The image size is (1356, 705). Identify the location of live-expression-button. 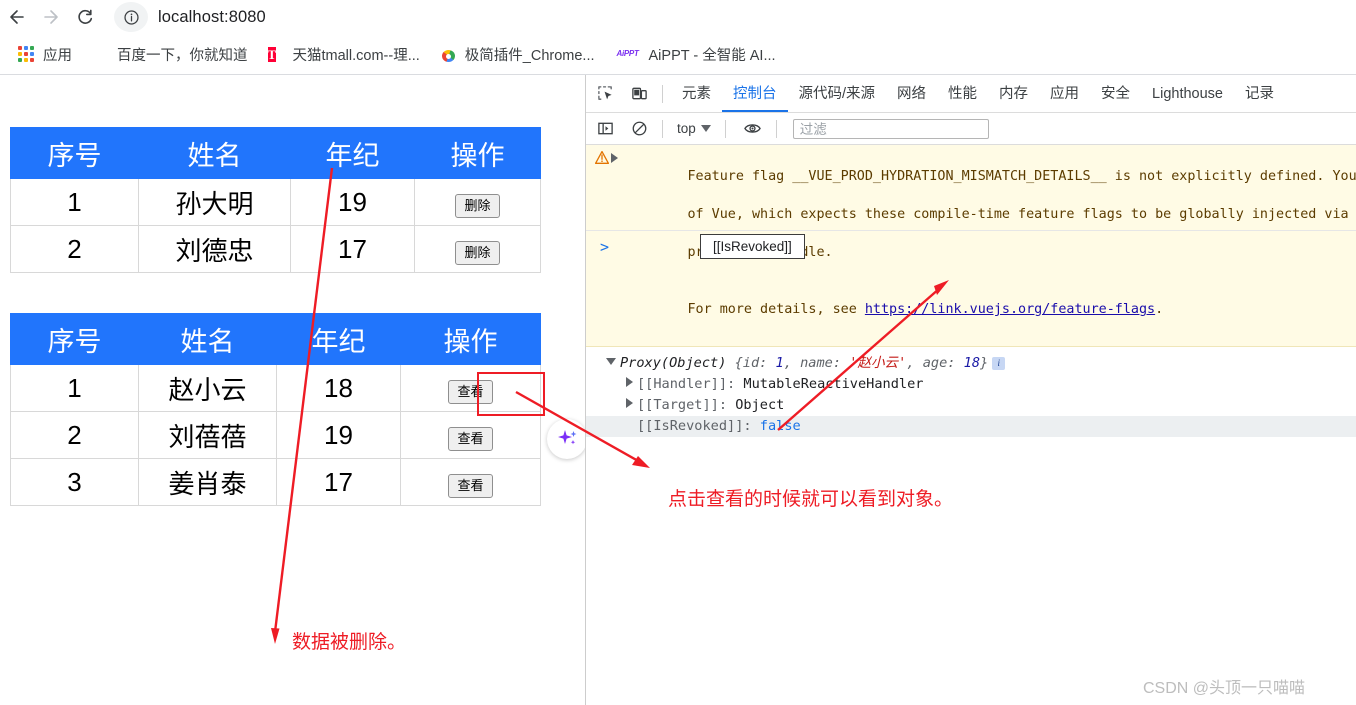
(753, 129).